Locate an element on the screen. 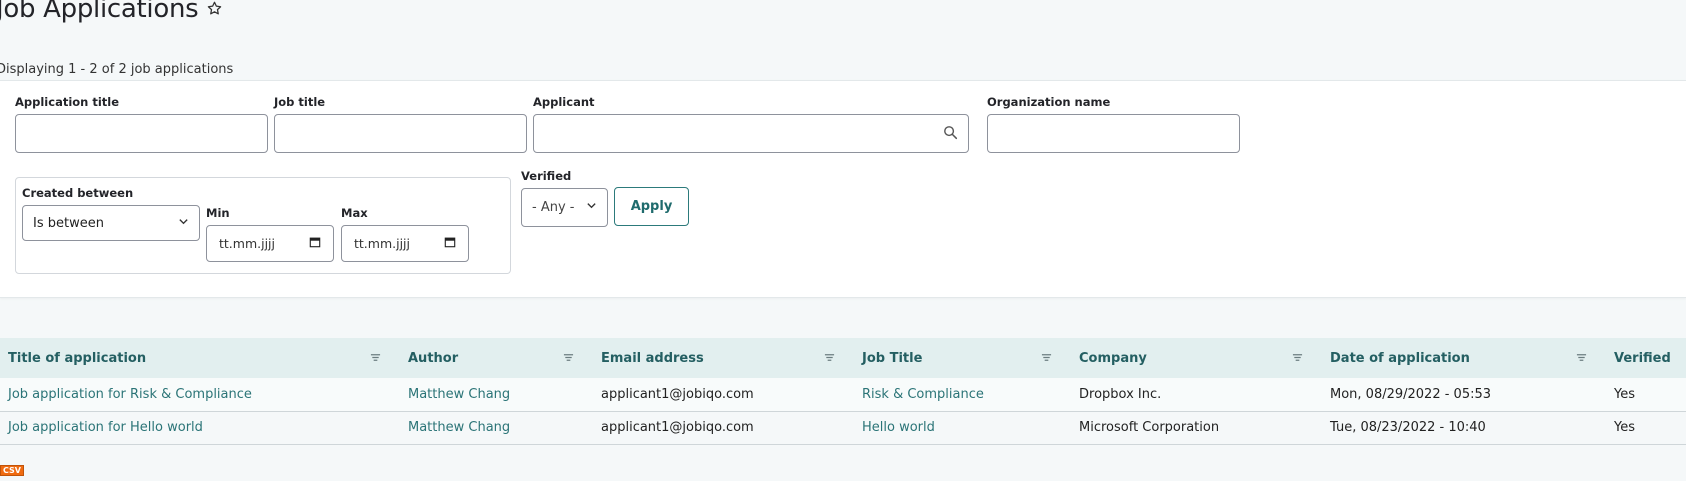  csv-export-button: CSV is located at coordinates (12, 470).